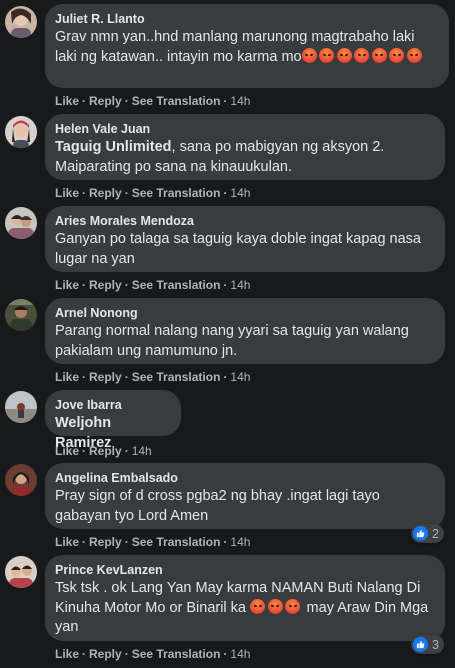 This screenshot has width=455, height=668. What do you see at coordinates (435, 533) in the screenshot?
I see `reaction-count: 2` at bounding box center [435, 533].